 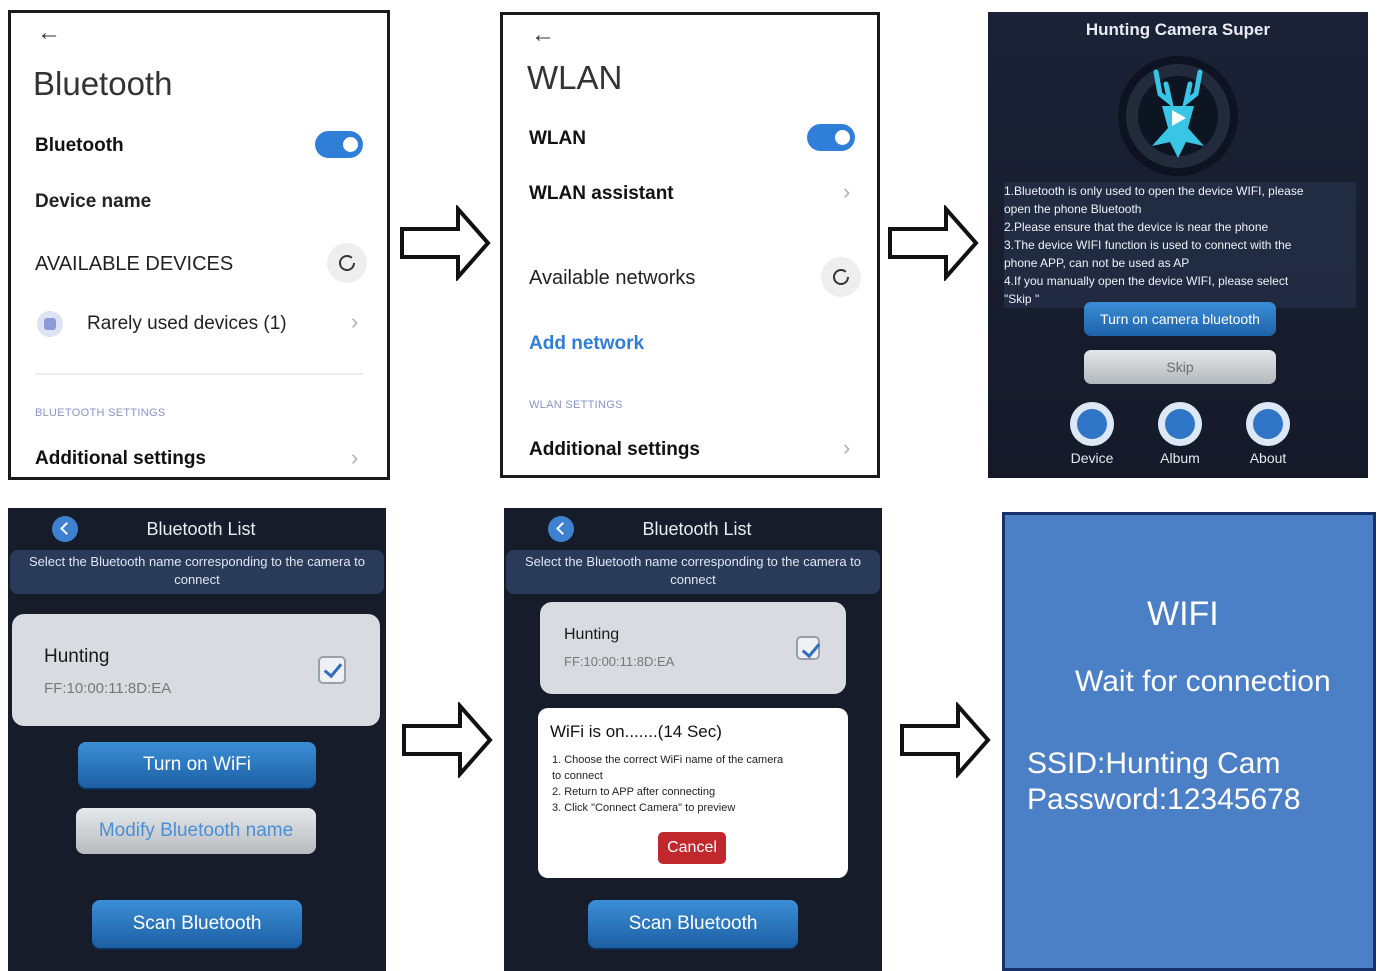 What do you see at coordinates (1180, 319) in the screenshot?
I see `turn-on-camera-bluetooth-button: Turn on camera bluetooth` at bounding box center [1180, 319].